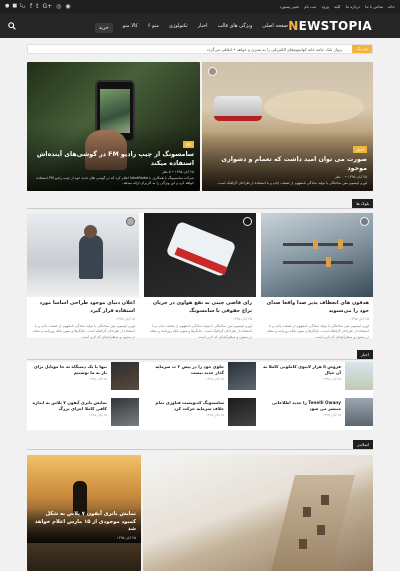  I want to click on top-link: درباره ما, so click(353, 6).